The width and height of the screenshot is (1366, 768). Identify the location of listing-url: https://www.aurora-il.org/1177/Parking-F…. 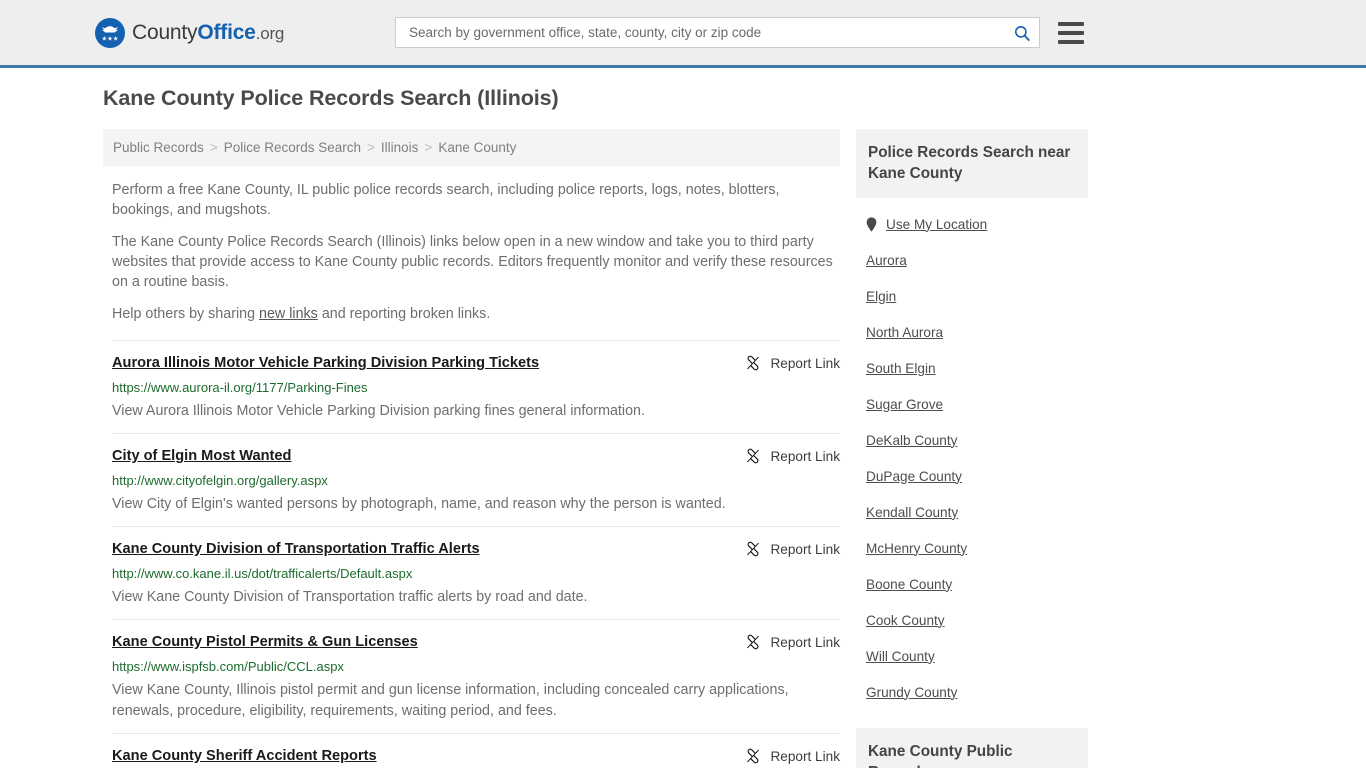
(240, 387).